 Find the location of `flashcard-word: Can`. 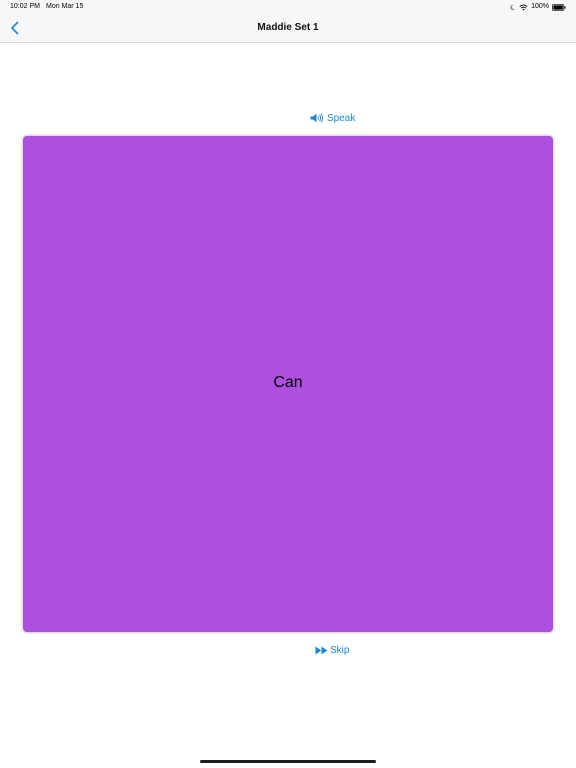

flashcard-word: Can is located at coordinates (288, 382).